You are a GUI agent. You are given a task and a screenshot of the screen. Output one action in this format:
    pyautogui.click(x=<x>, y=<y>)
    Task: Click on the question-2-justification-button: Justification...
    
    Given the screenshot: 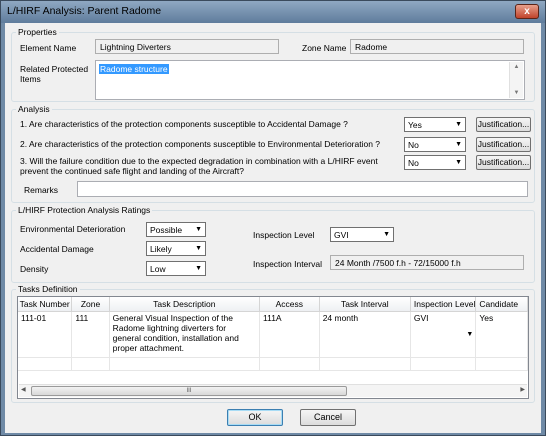 What is the action you would take?
    pyautogui.click(x=503, y=144)
    